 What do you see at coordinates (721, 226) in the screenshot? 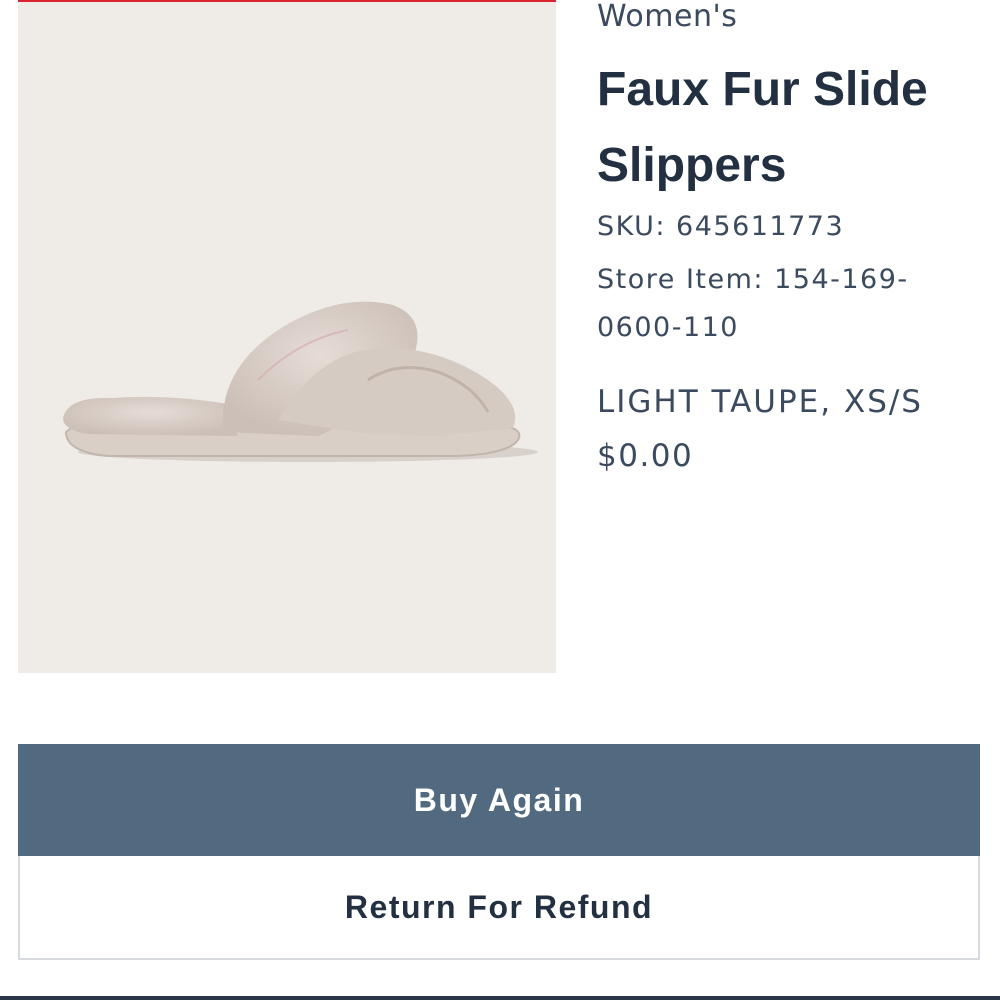
I see `product-sku: SKU: 645611773` at bounding box center [721, 226].